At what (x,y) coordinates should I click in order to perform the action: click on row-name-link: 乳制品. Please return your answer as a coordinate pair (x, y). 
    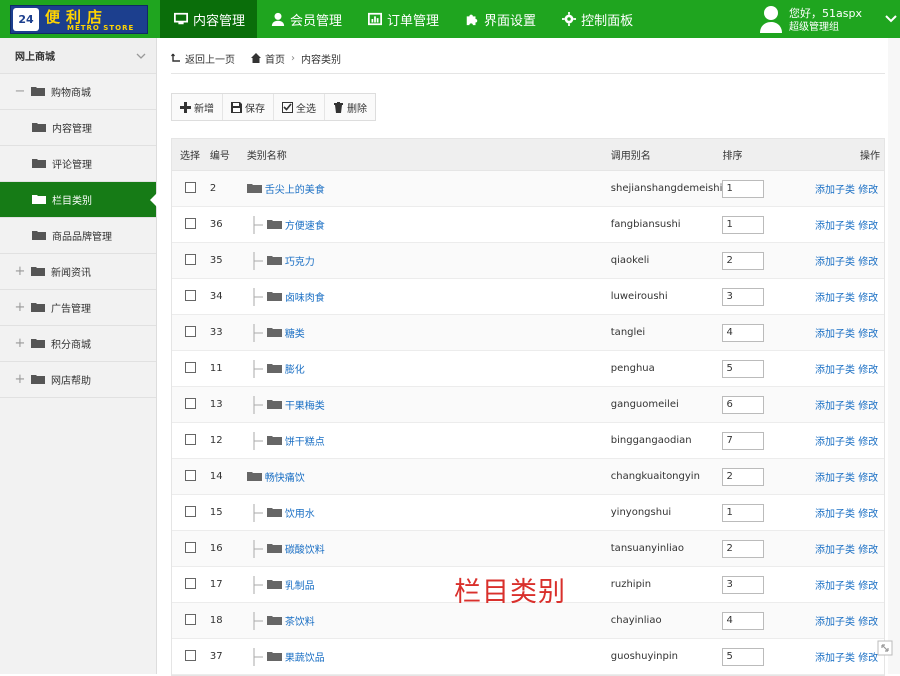
    Looking at the image, I should click on (300, 584).